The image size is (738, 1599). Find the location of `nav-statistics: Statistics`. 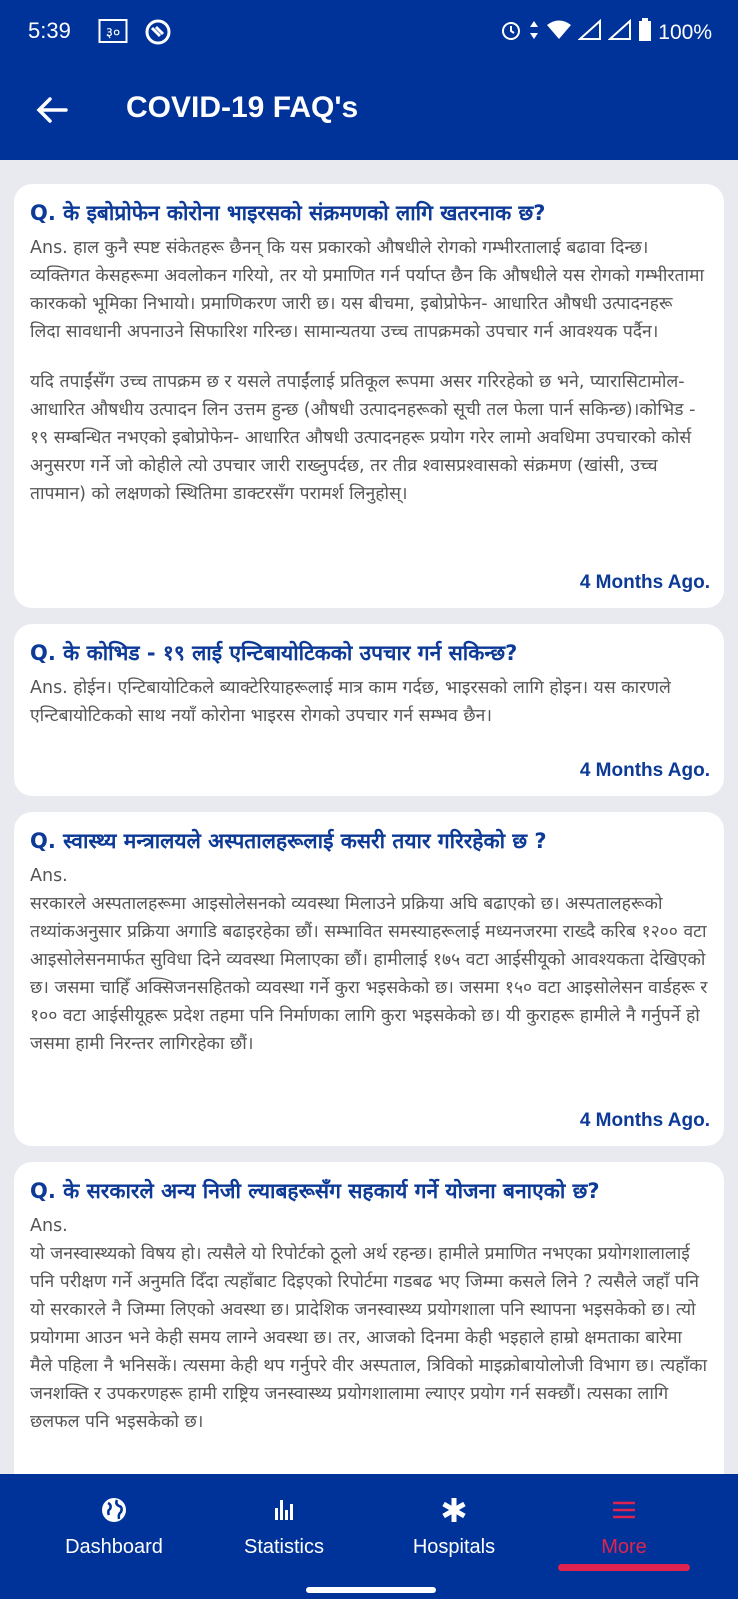

nav-statistics: Statistics is located at coordinates (284, 1529).